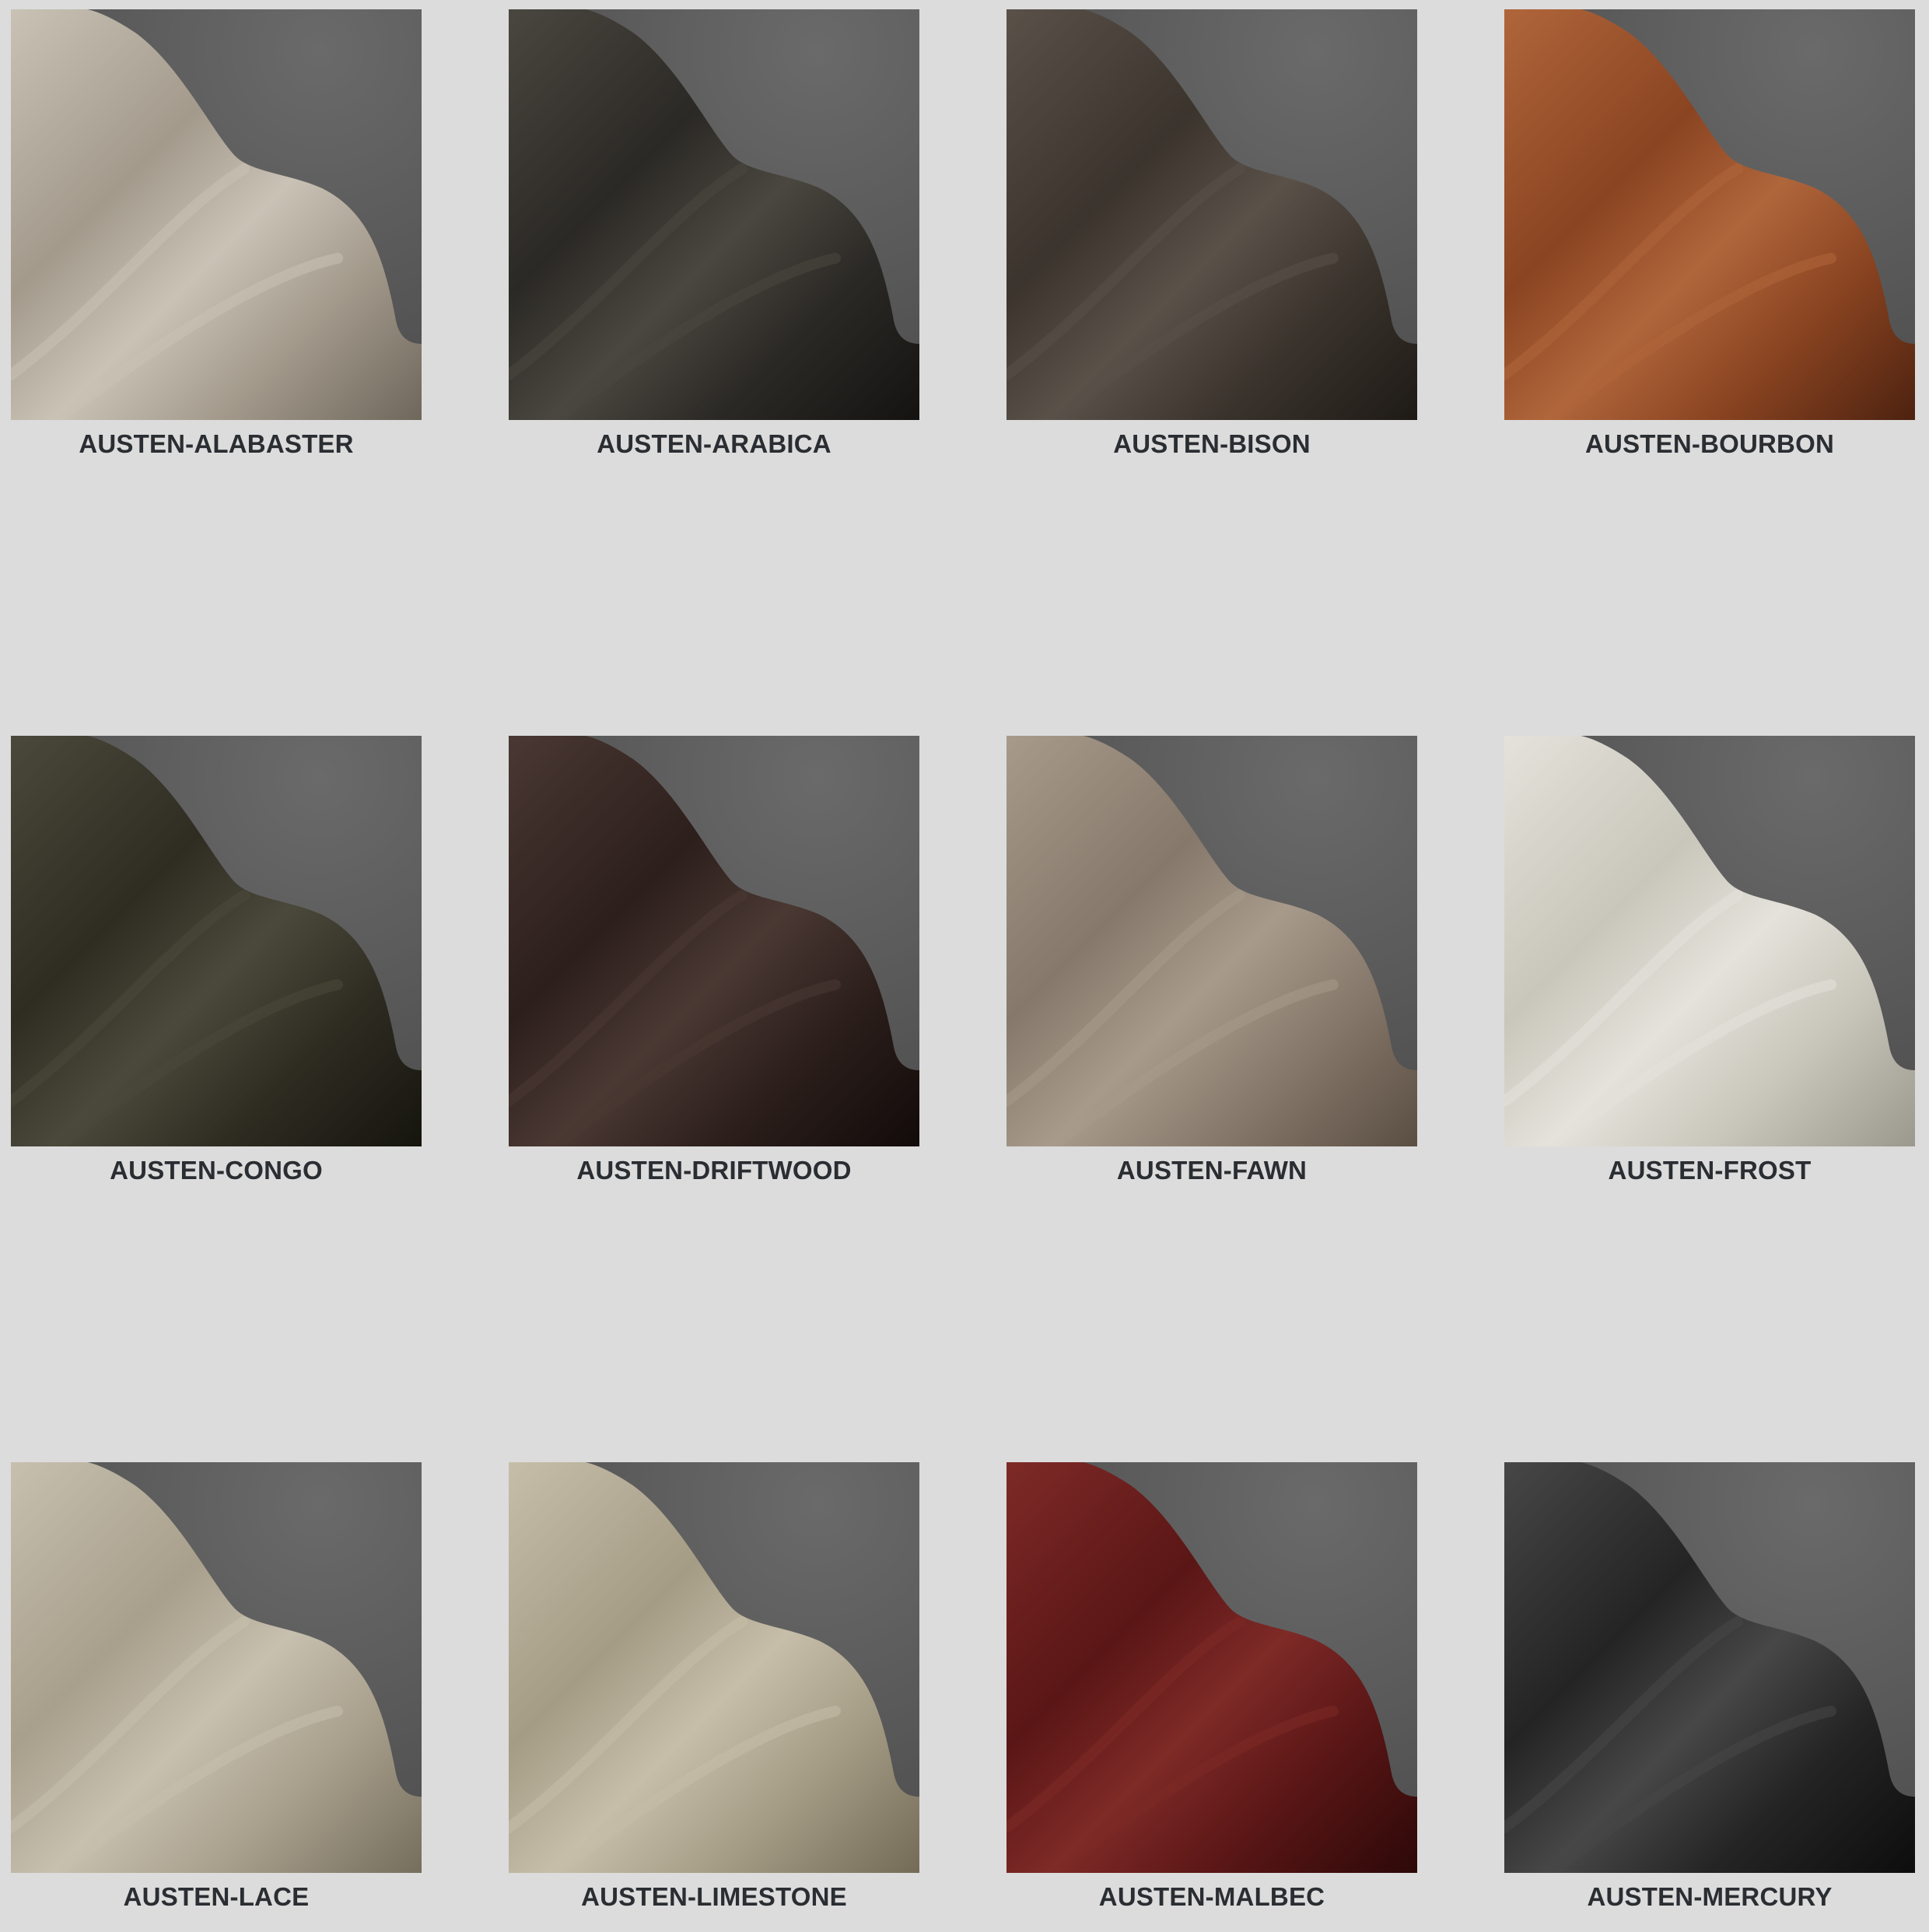 The image size is (1929, 1932). I want to click on swatch-card: AUSTEN-DRIFTWOOD, so click(714, 961).